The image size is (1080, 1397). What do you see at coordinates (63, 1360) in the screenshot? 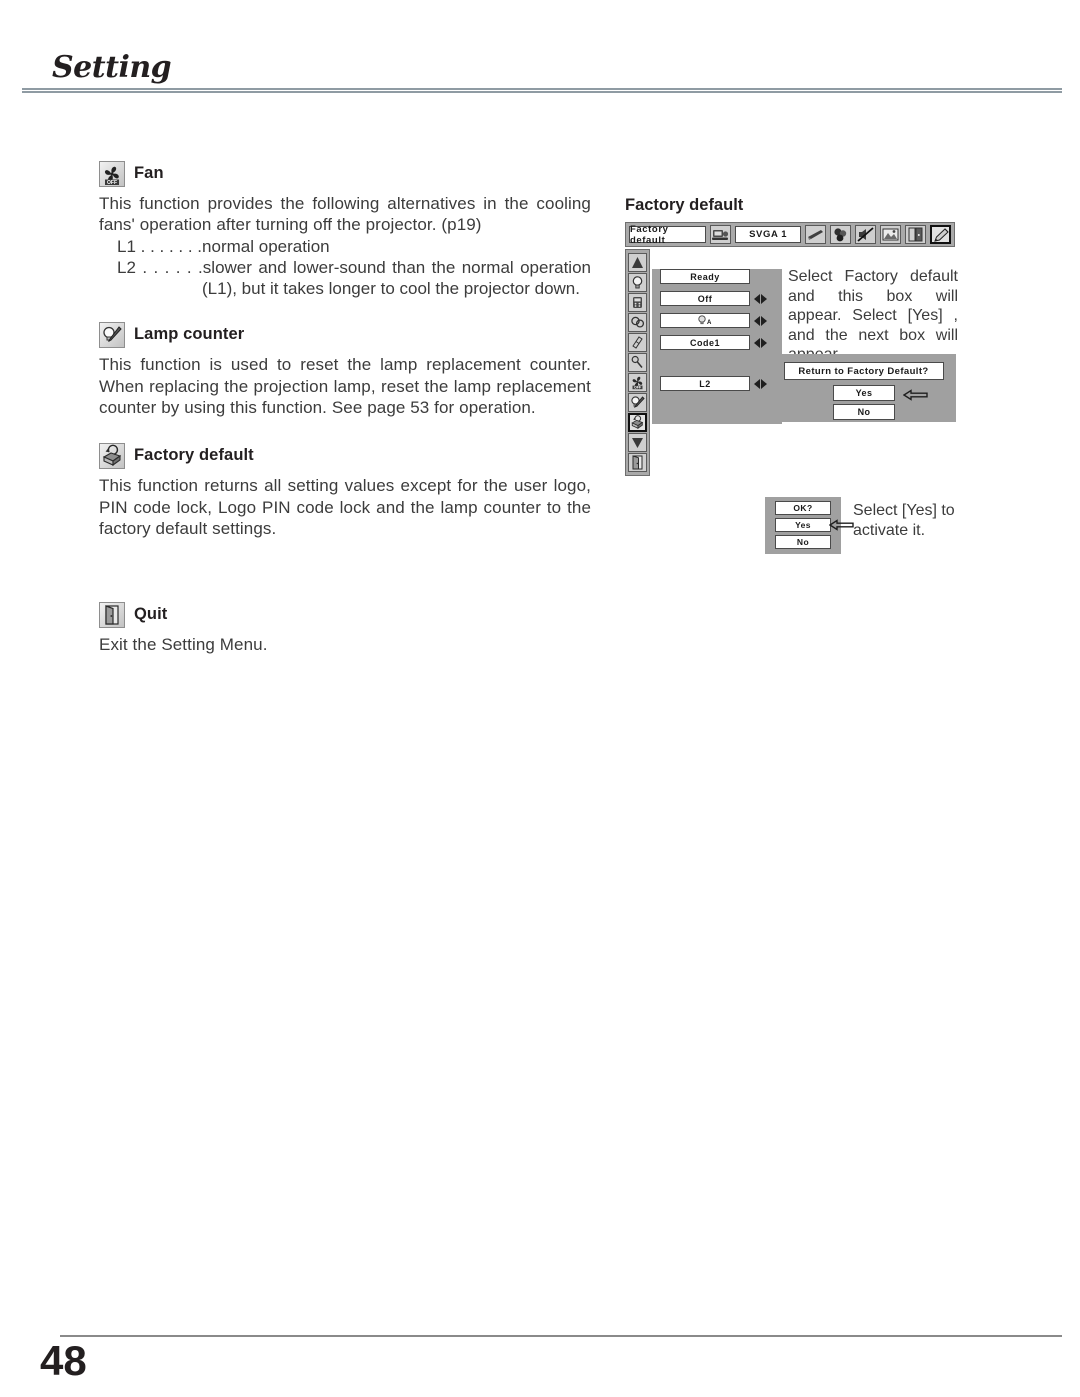
I see `page-number: 48` at bounding box center [63, 1360].